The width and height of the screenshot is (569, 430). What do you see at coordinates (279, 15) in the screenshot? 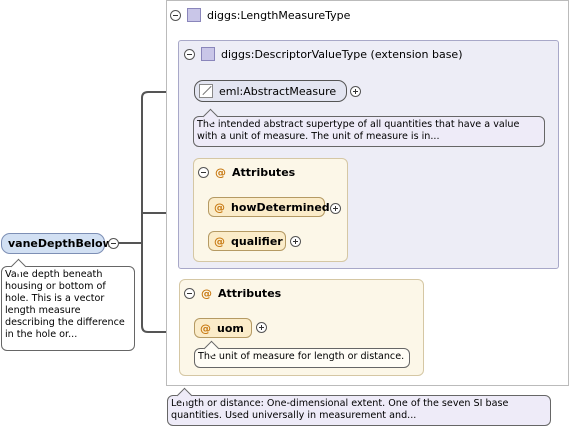
I see `type-label: diggs:LengthMeasureType` at bounding box center [279, 15].